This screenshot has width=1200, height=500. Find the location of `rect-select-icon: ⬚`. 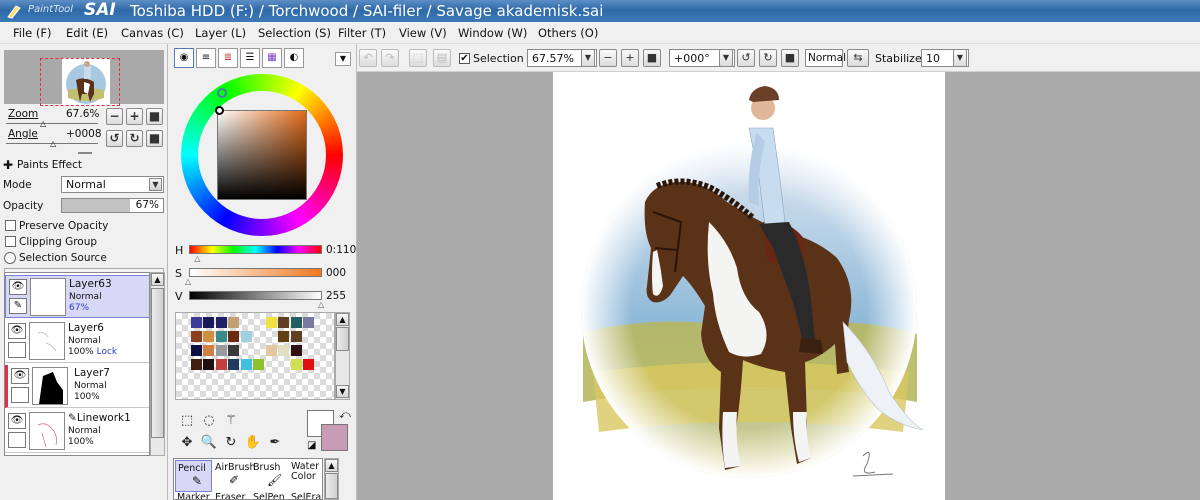

rect-select-icon: ⬚ is located at coordinates (187, 421).